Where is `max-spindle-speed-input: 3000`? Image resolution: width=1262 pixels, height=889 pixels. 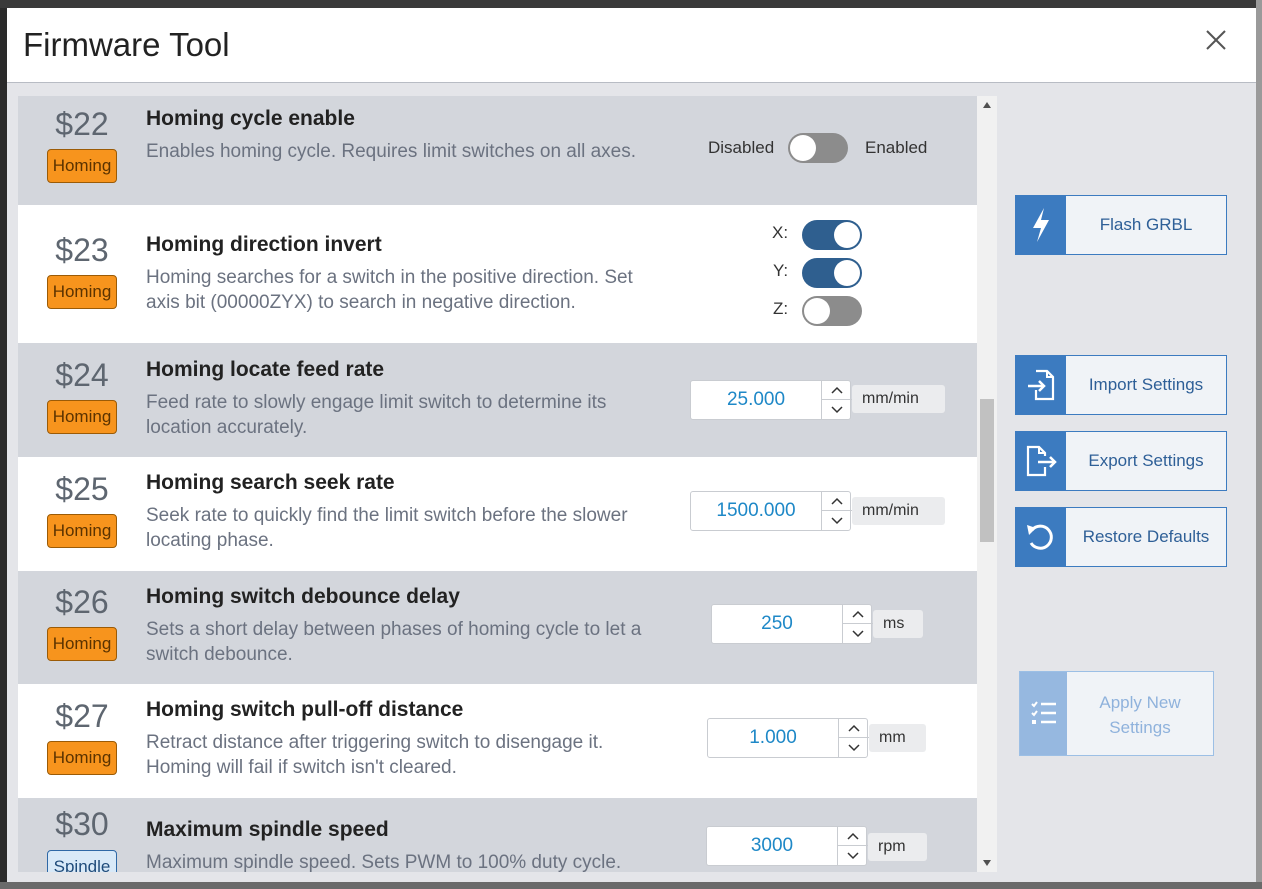
max-spindle-speed-input: 3000 is located at coordinates (787, 846).